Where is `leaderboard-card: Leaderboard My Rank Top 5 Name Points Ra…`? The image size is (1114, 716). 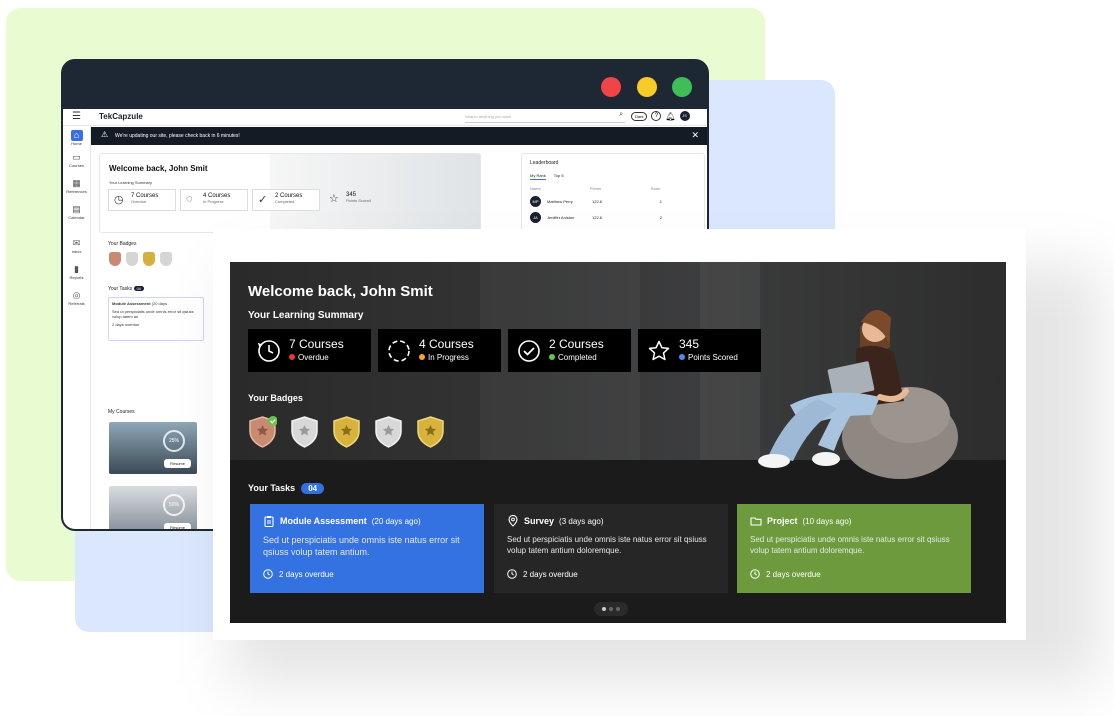 leaderboard-card: Leaderboard My Rank Top 5 Name Points Ra… is located at coordinates (613, 193).